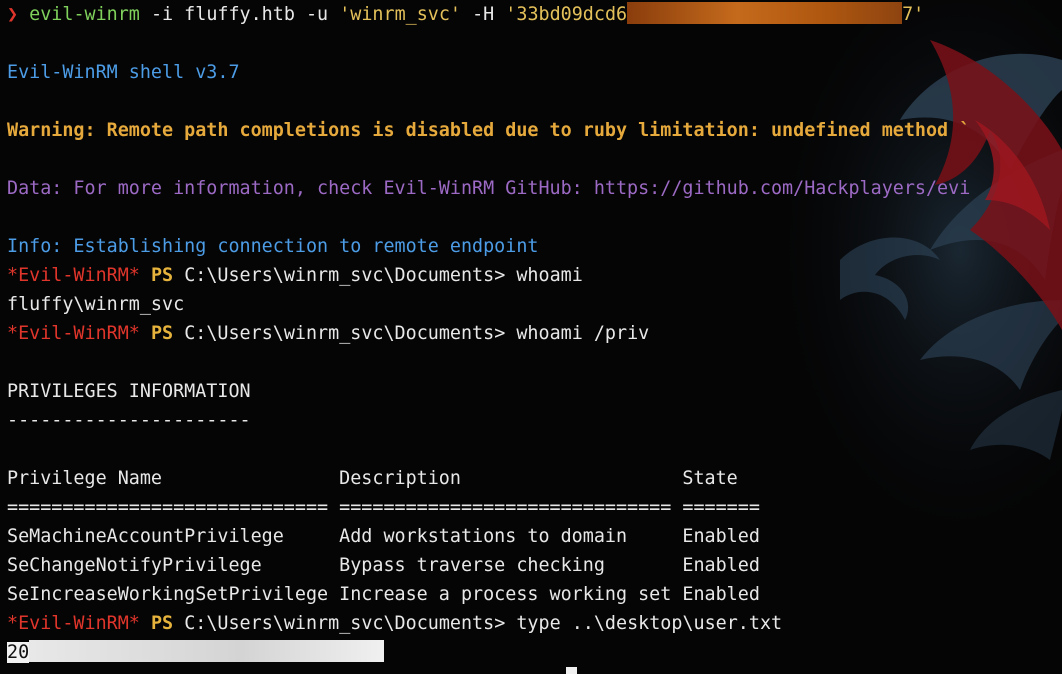 The image size is (1062, 674). What do you see at coordinates (765, 13) in the screenshot?
I see `redaction-block-hash` at bounding box center [765, 13].